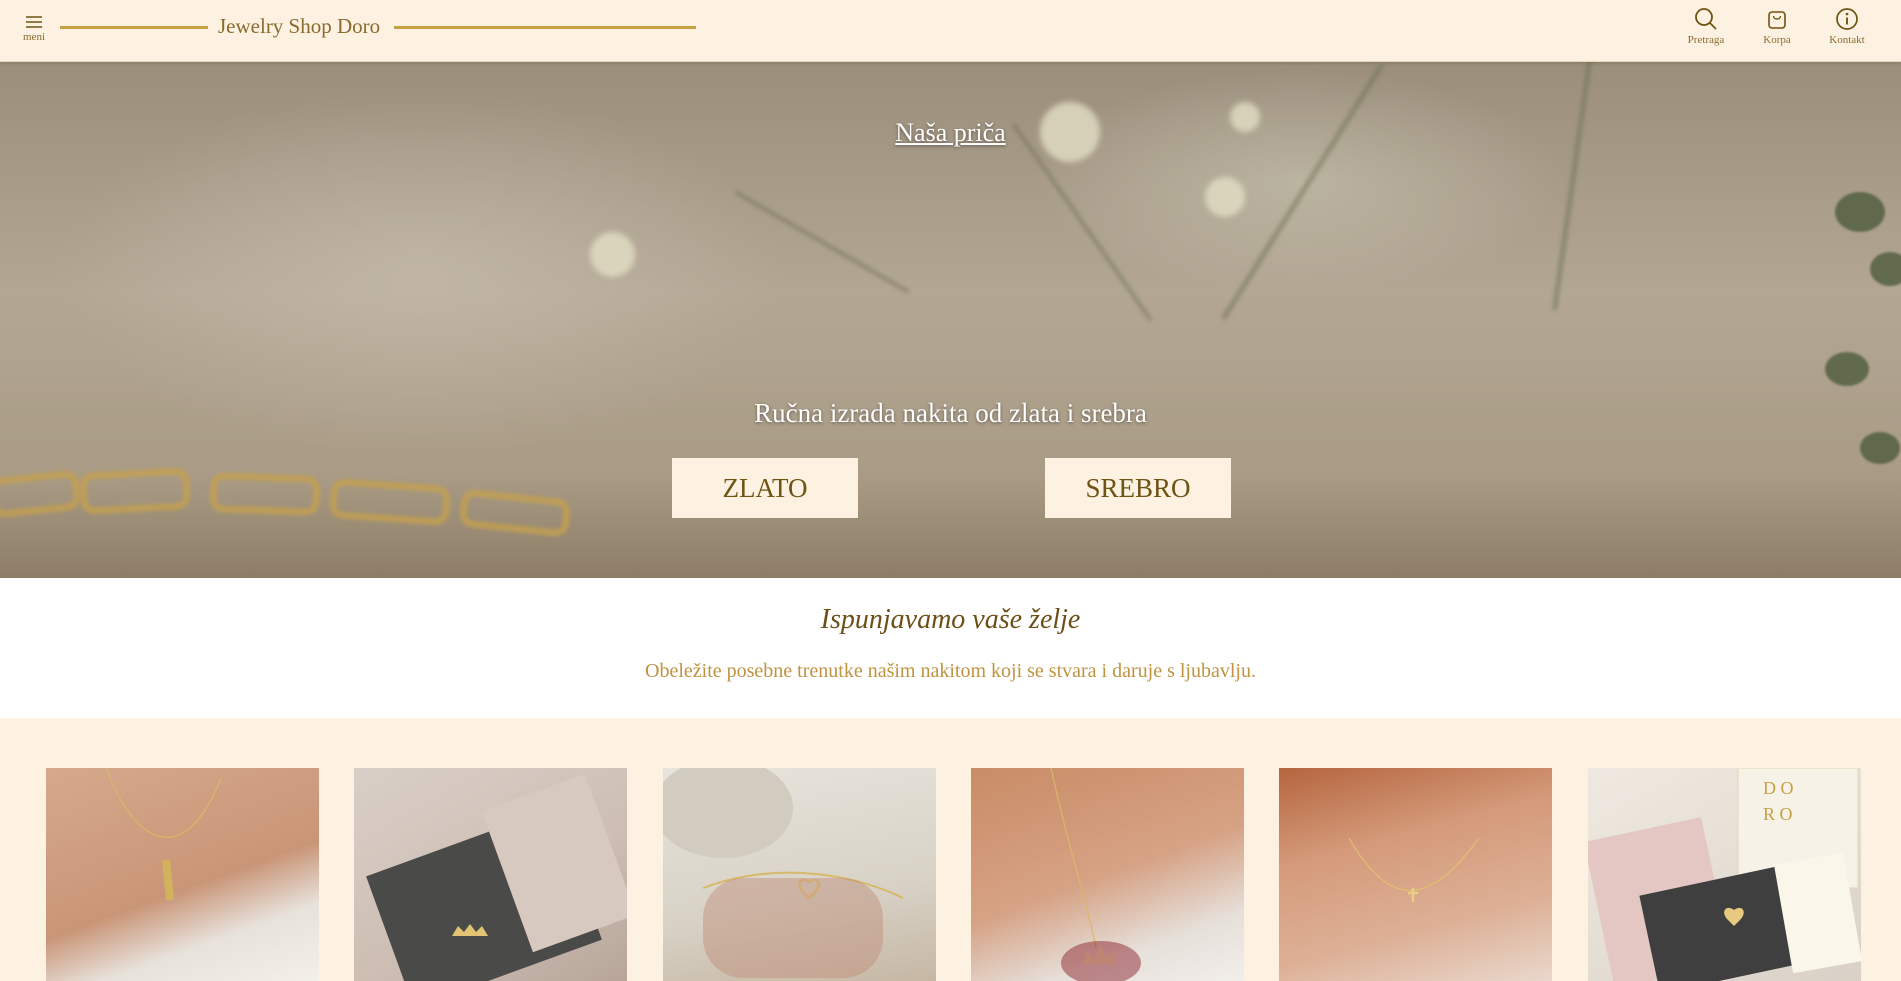 Image resolution: width=1901 pixels, height=981 pixels. I want to click on search-button: Pretraga, so click(1706, 26).